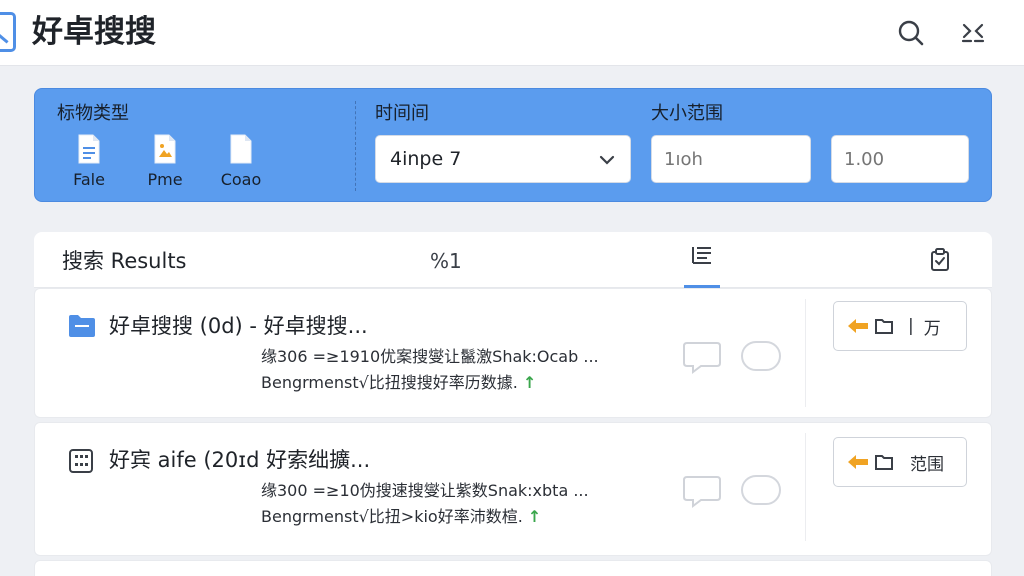  Describe the element at coordinates (687, 113) in the screenshot. I see `size-filter-label: 大小范围` at that location.